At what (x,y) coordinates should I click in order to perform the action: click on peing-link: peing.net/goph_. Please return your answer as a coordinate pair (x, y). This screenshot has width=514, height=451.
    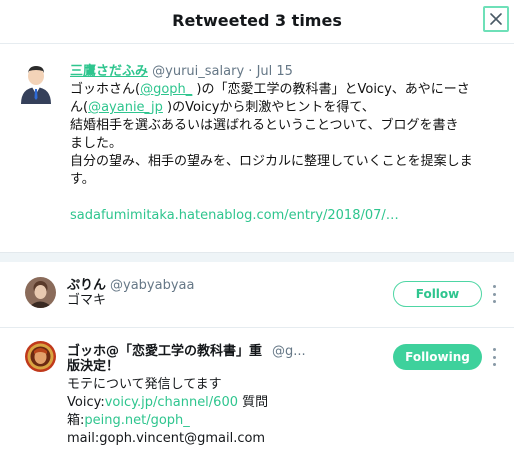
    Looking at the image, I should click on (136, 420).